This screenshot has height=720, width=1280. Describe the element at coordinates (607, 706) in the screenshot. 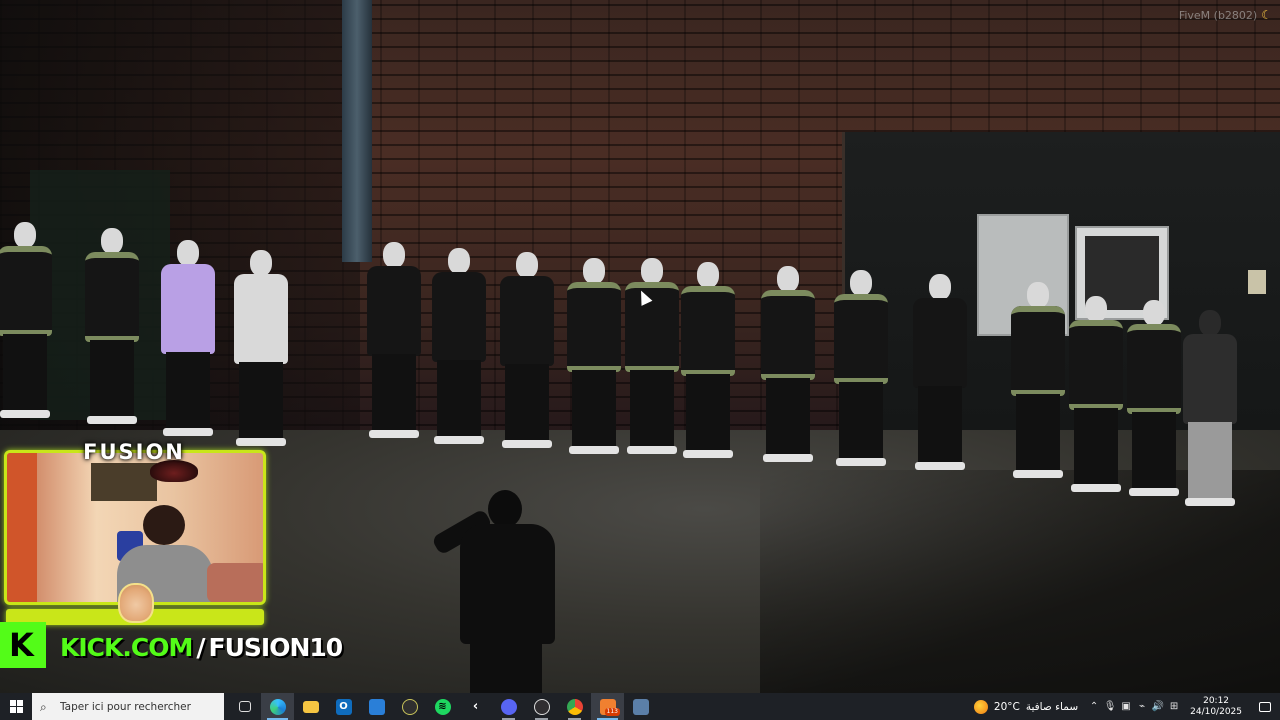

I see `fivem-app-button: 113` at that location.